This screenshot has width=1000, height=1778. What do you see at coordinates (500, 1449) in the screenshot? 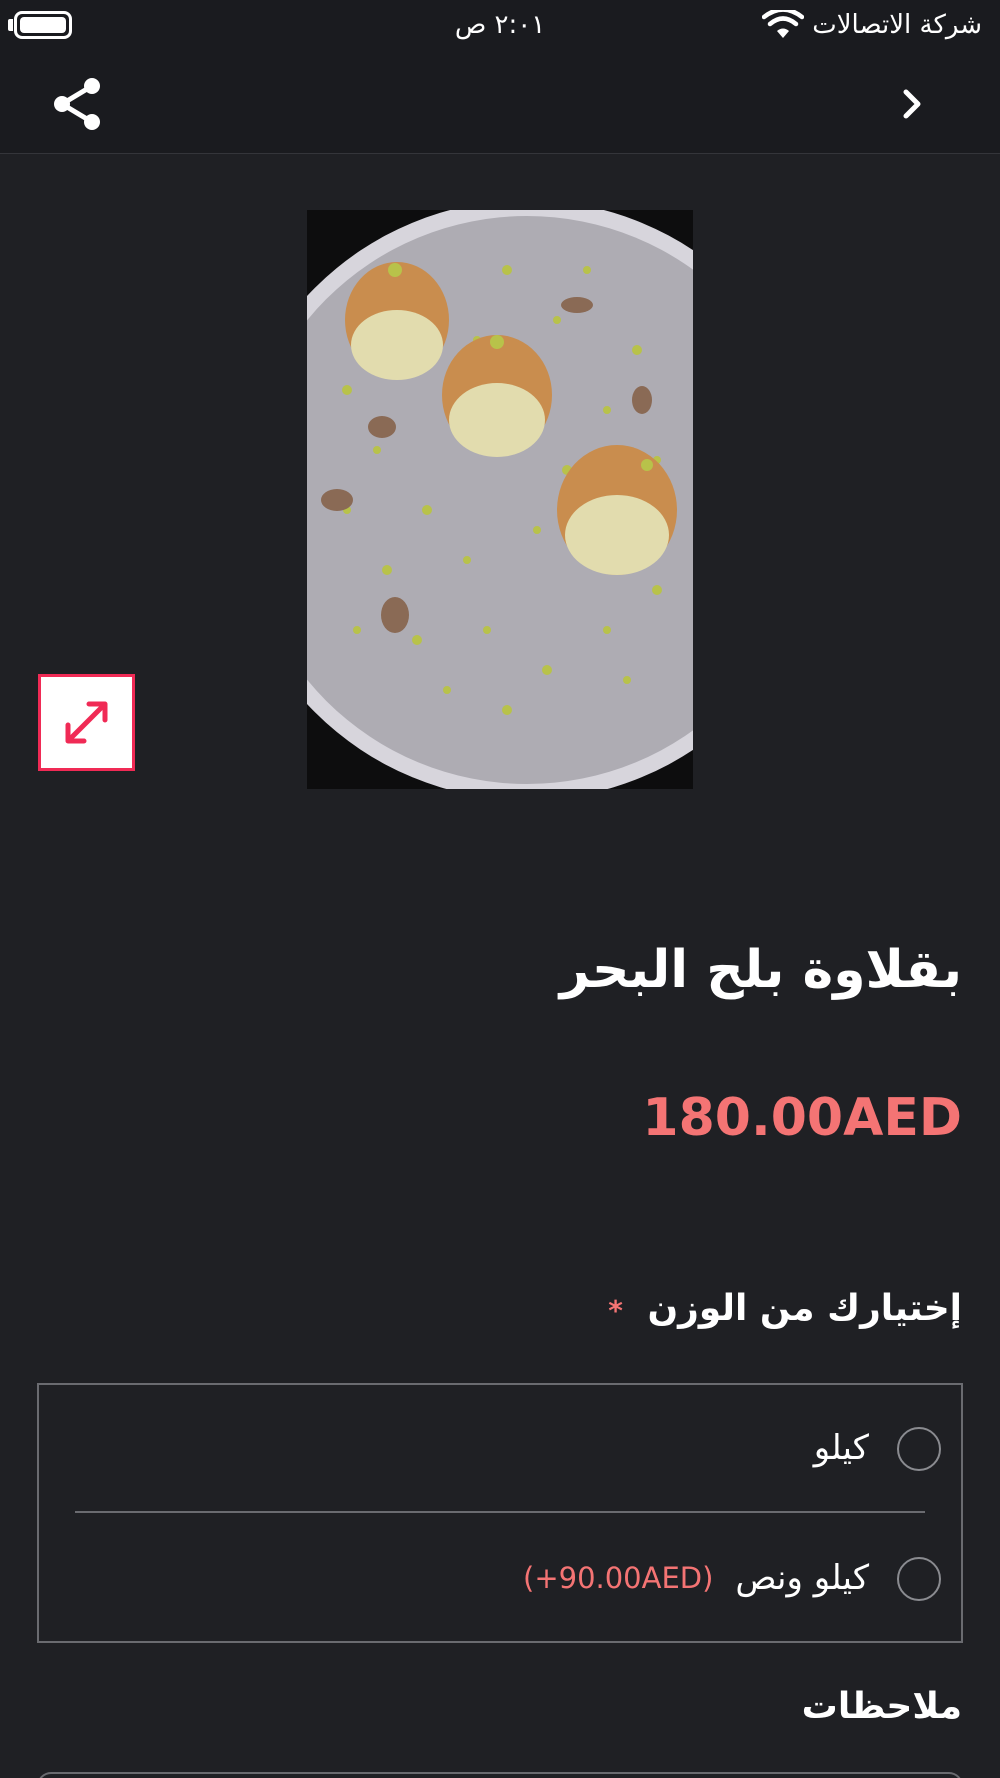
I see `weight-option-kilo: كيلو` at bounding box center [500, 1449].